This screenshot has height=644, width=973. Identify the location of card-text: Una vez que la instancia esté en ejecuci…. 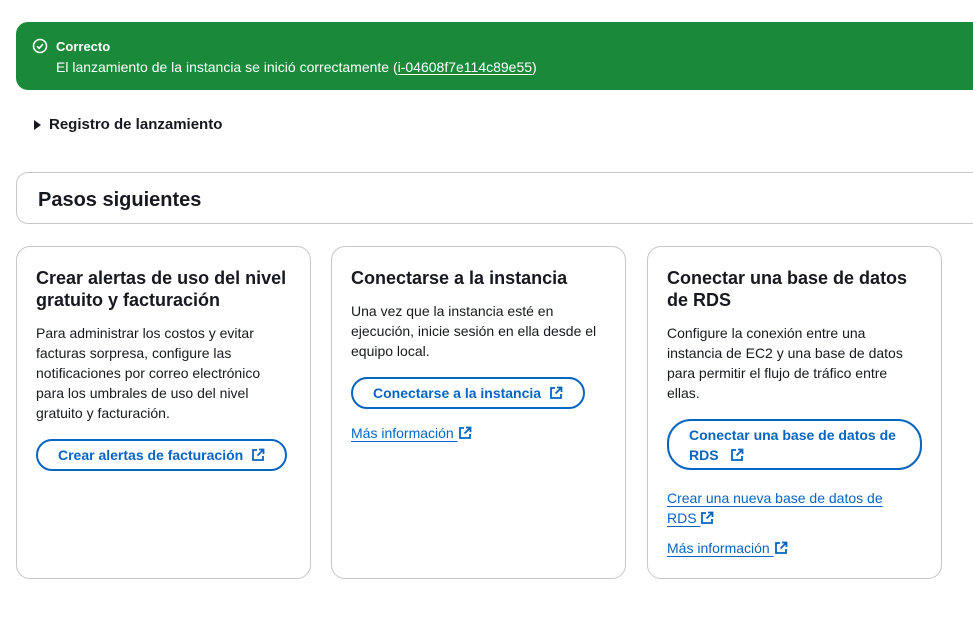
(474, 331).